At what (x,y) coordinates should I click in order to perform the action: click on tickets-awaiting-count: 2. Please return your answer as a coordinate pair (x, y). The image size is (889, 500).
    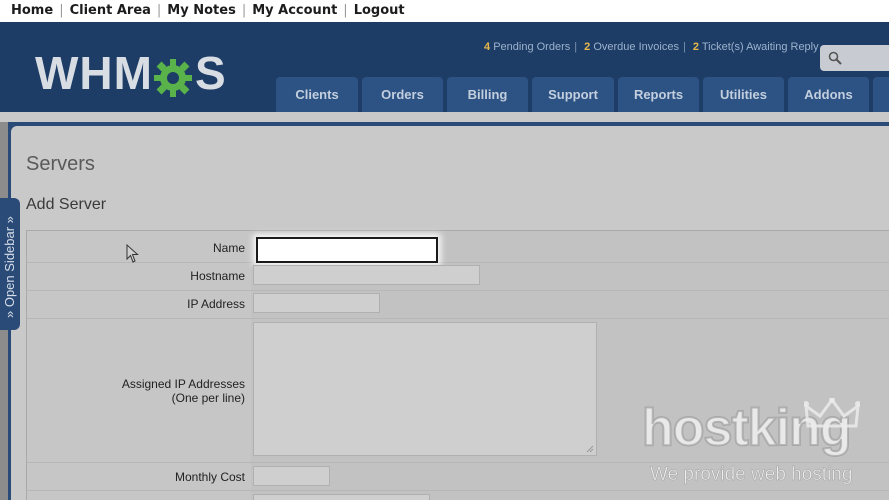
    Looking at the image, I should click on (695, 47).